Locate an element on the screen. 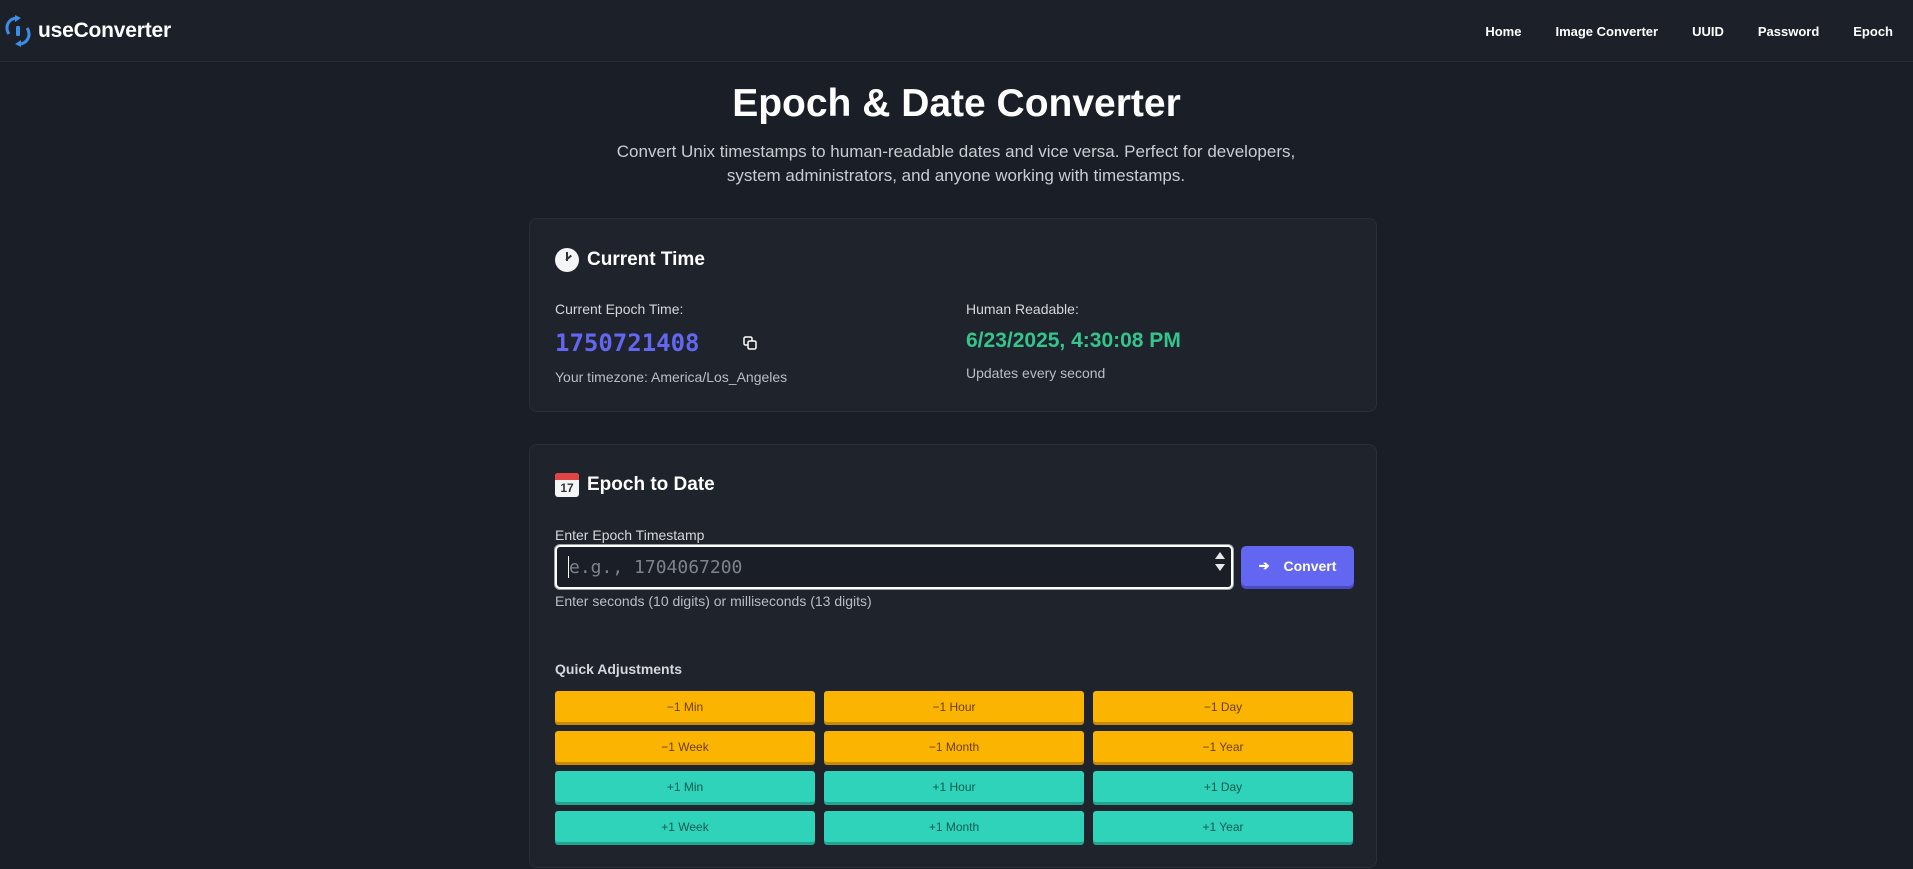 This screenshot has height=869, width=1913. page-title: Epoch & Date Converter is located at coordinates (956, 103).